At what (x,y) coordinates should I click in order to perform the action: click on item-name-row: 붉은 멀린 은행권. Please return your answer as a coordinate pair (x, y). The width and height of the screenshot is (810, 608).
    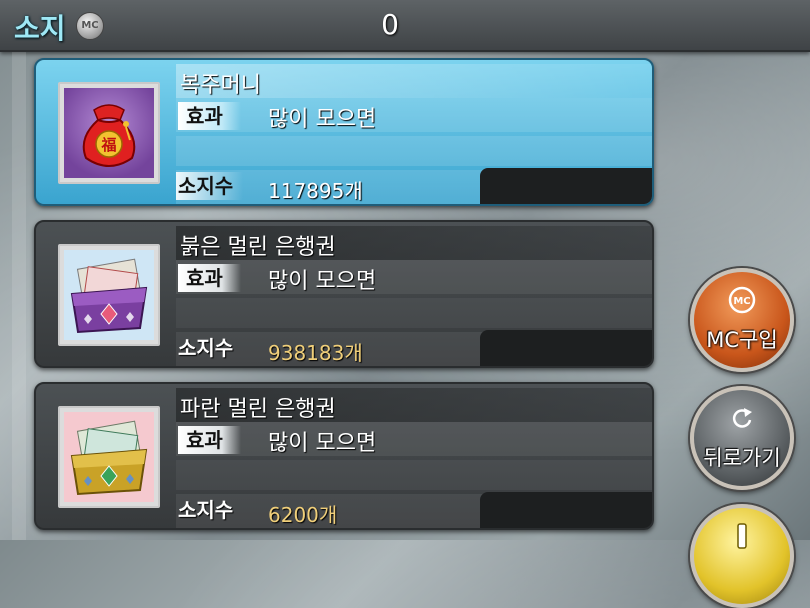
    Looking at the image, I should click on (414, 243).